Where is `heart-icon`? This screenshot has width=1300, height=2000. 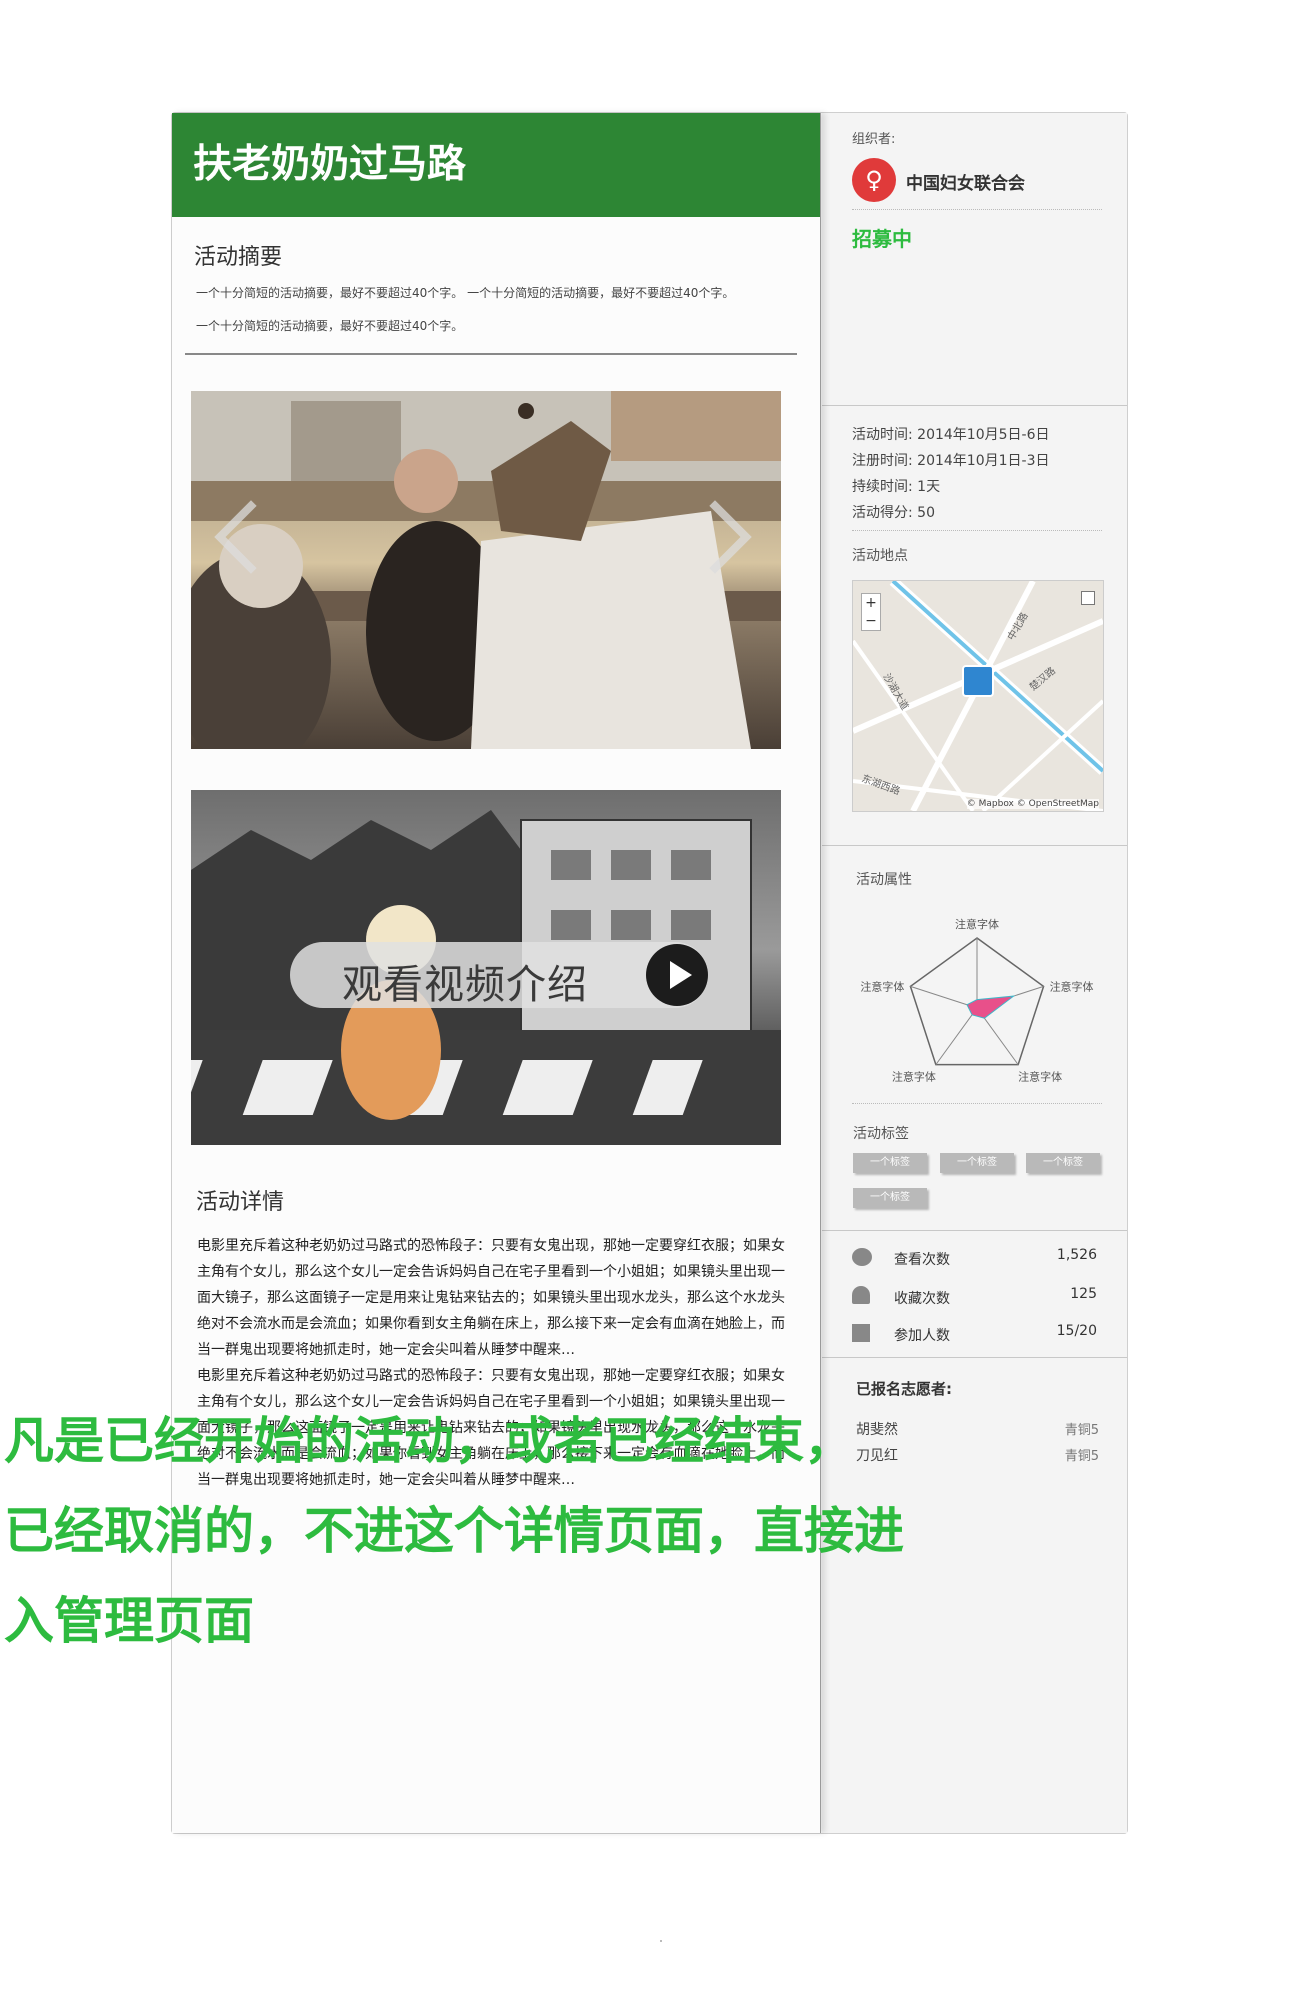
heart-icon is located at coordinates (861, 1295).